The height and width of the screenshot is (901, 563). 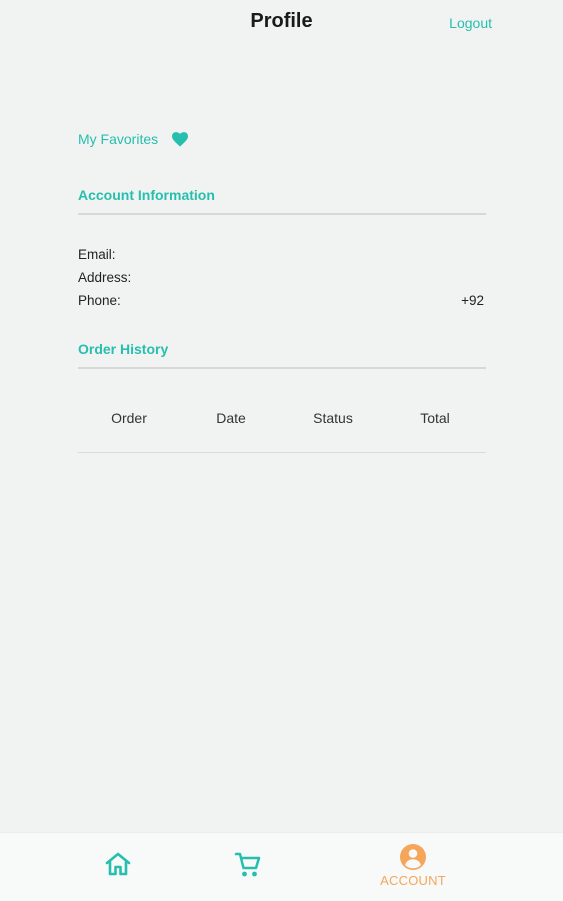 What do you see at coordinates (129, 418) in the screenshot?
I see `column-order: Order` at bounding box center [129, 418].